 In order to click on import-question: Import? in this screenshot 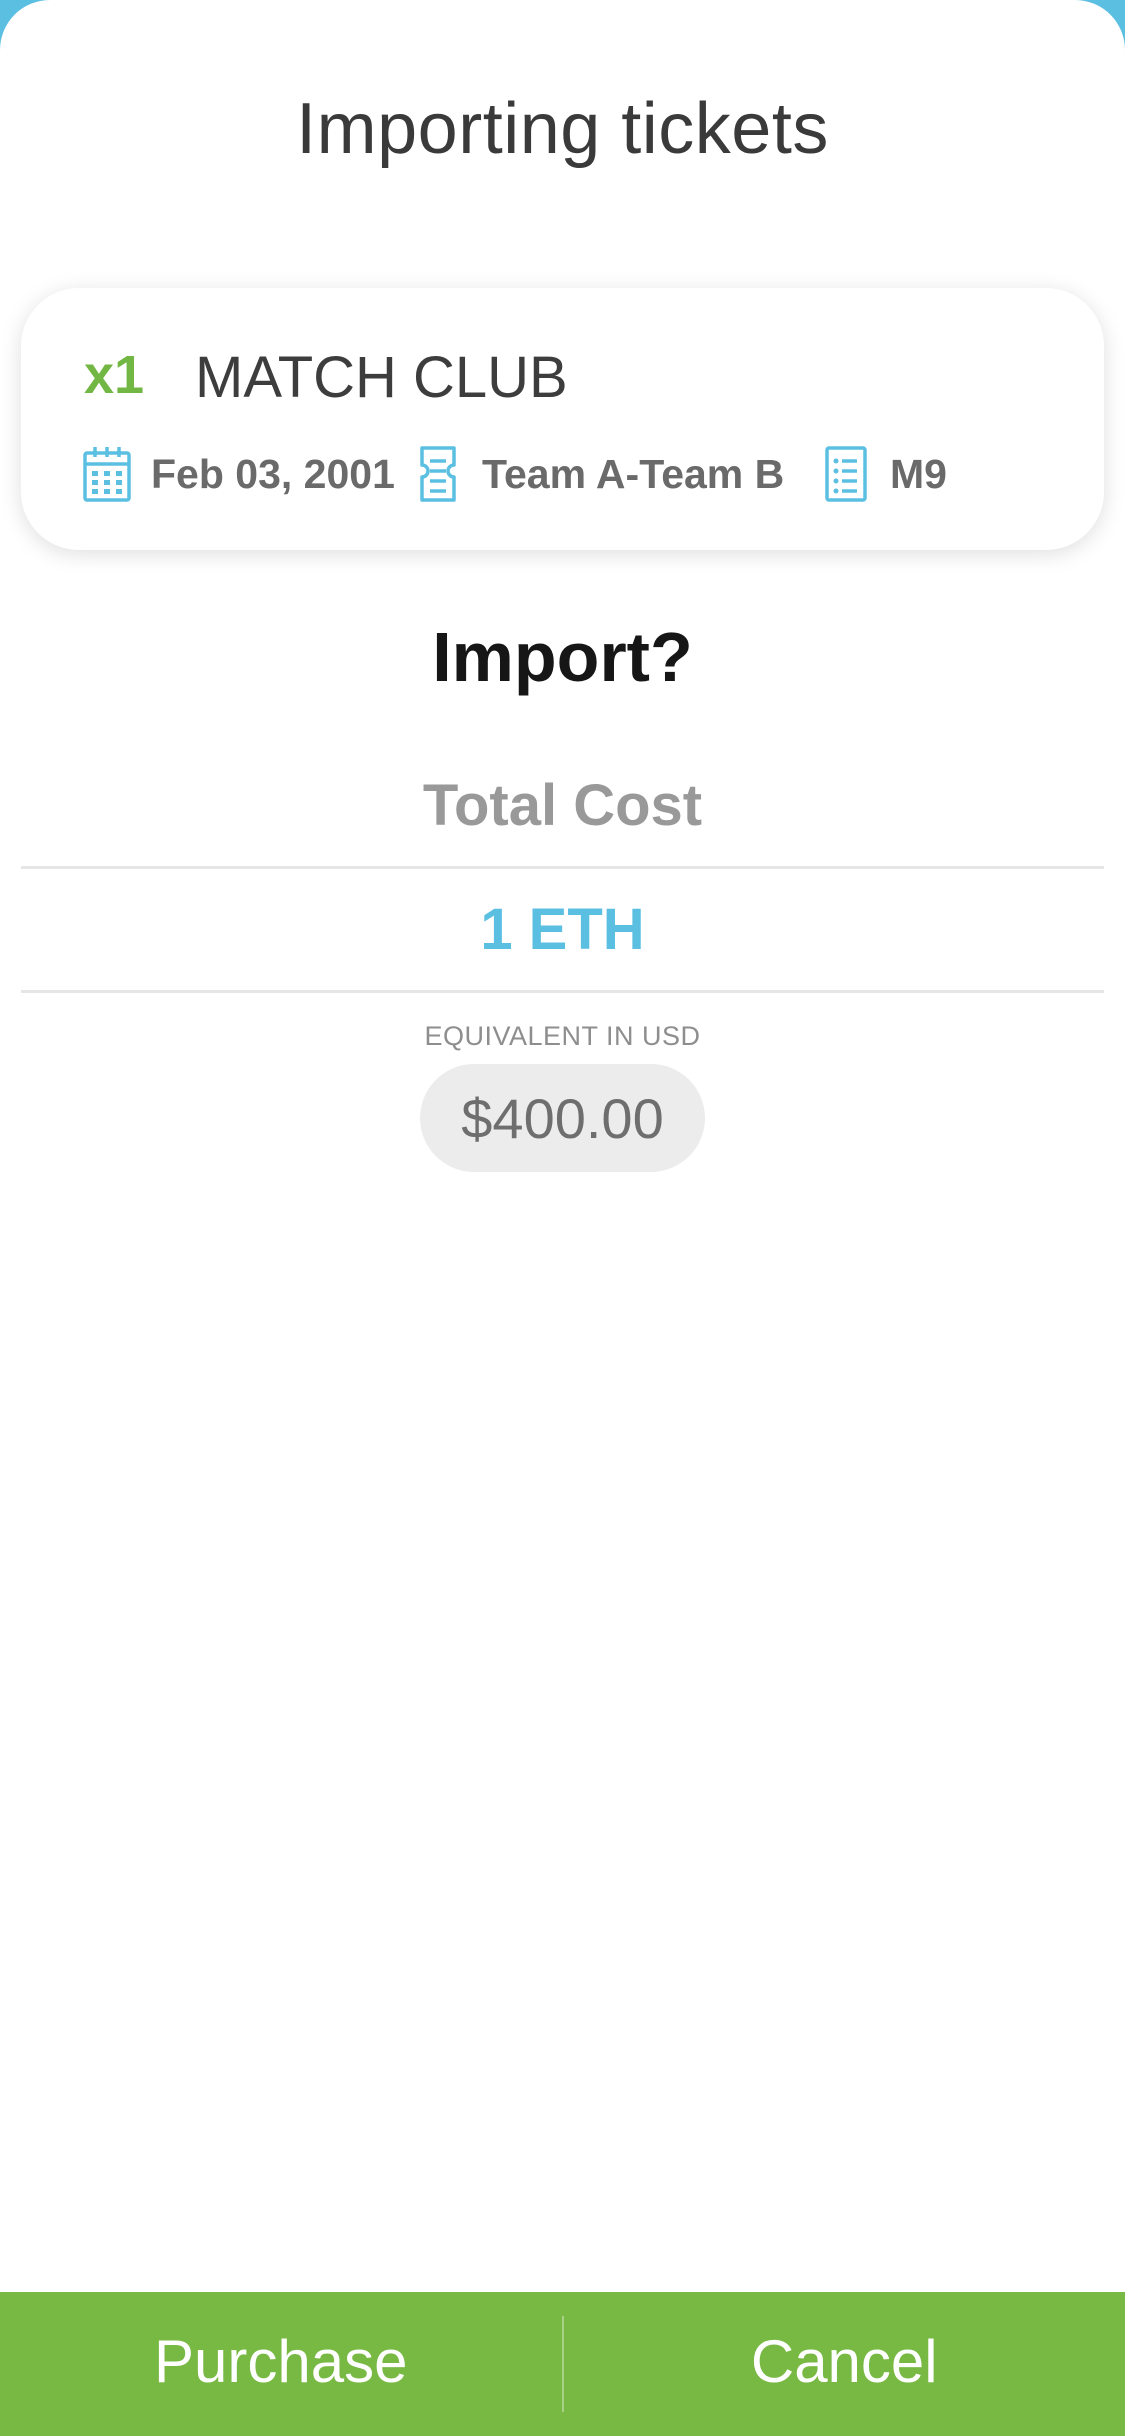, I will do `click(562, 657)`.